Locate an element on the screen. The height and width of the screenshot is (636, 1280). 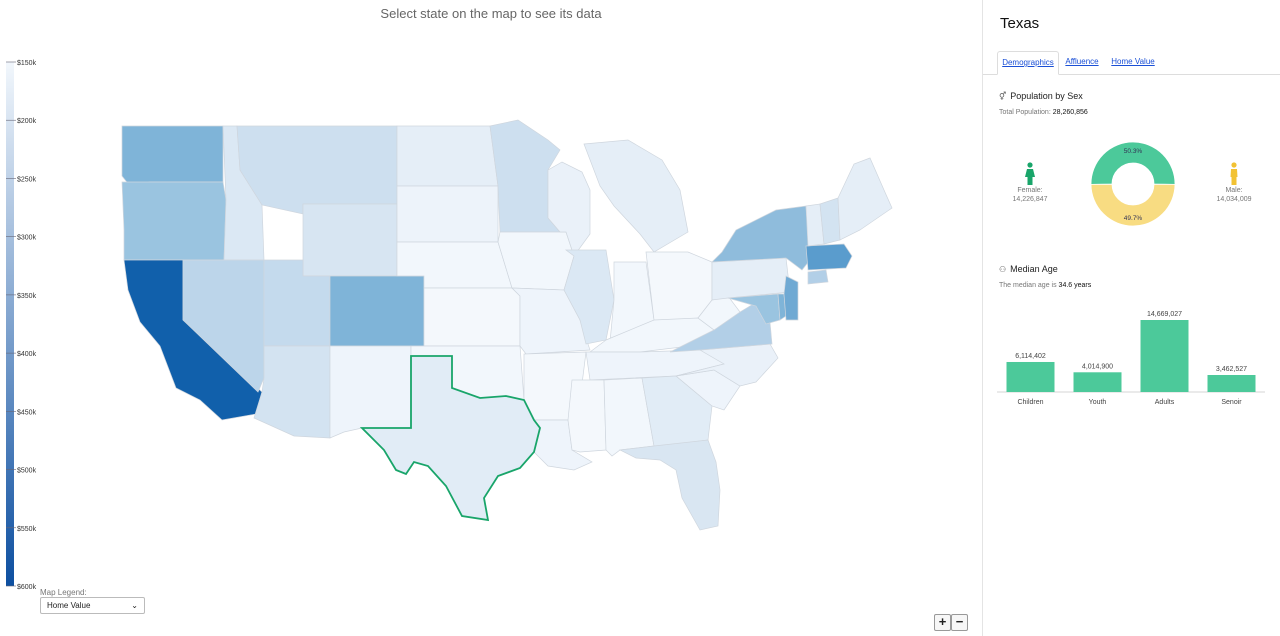
chevron-down-icon: ⌄ is located at coordinates (134, 605).